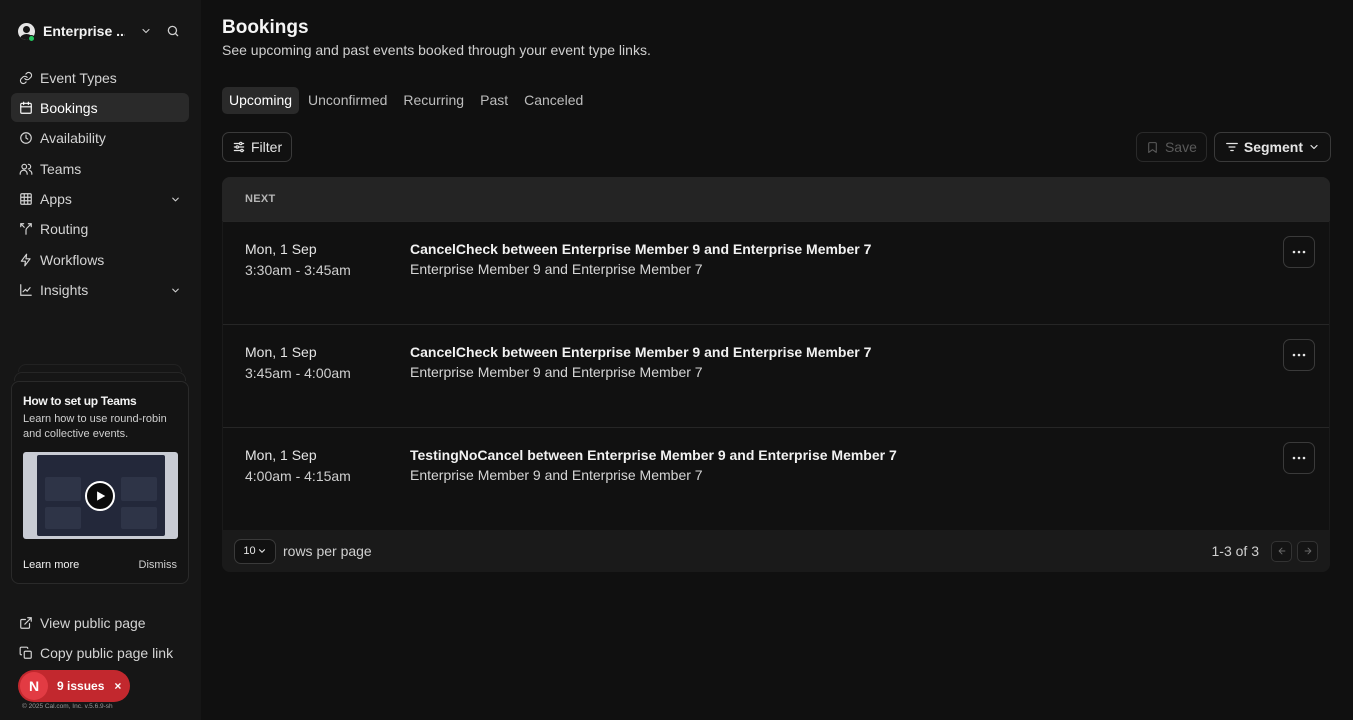  Describe the element at coordinates (1235, 551) in the screenshot. I see `pagination-range: 1-3 of 3` at that location.